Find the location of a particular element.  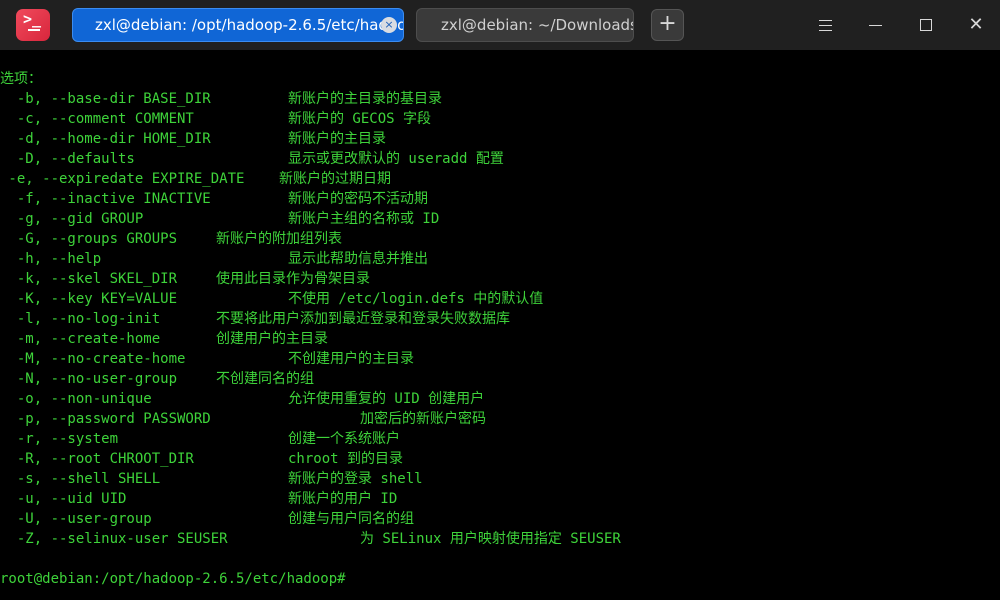

option-description: 新账户的密码不活动期 is located at coordinates (358, 199).